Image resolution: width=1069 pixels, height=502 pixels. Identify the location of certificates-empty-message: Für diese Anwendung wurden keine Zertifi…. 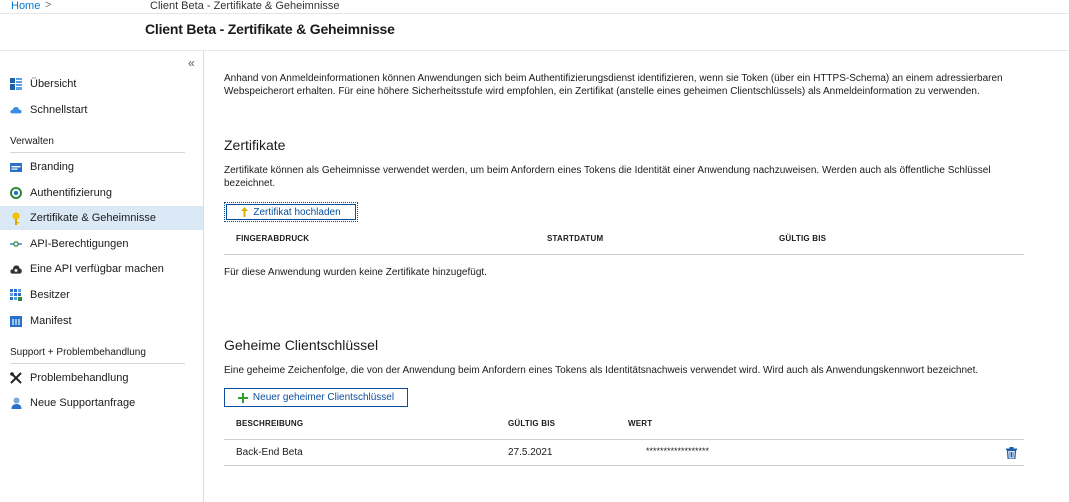
(355, 272).